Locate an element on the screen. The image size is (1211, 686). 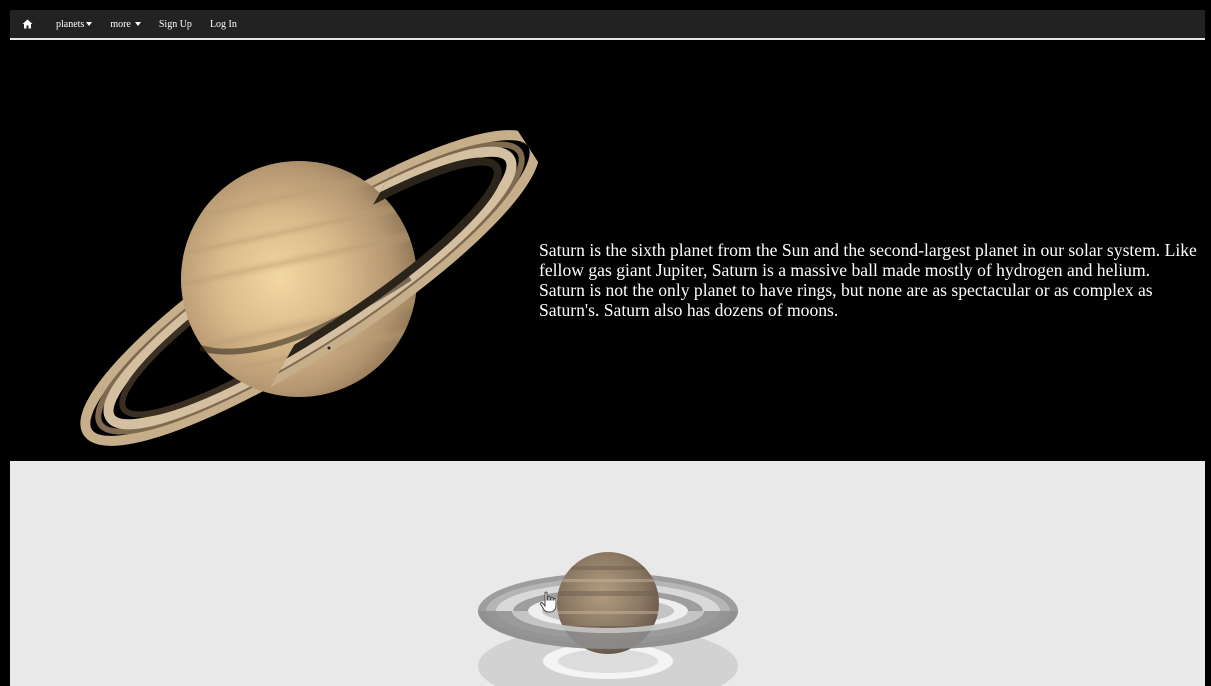
nav-planets-label: planets is located at coordinates (70, 24).